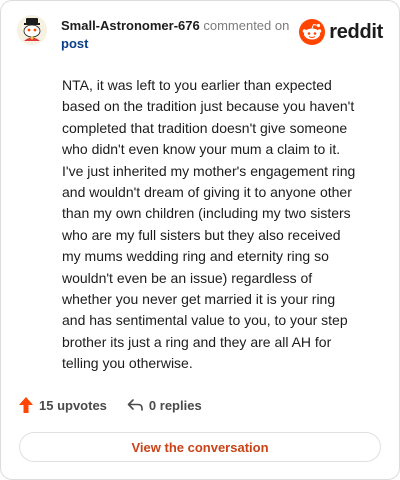 This screenshot has height=480, width=400. I want to click on action-text: commented on, so click(246, 25).